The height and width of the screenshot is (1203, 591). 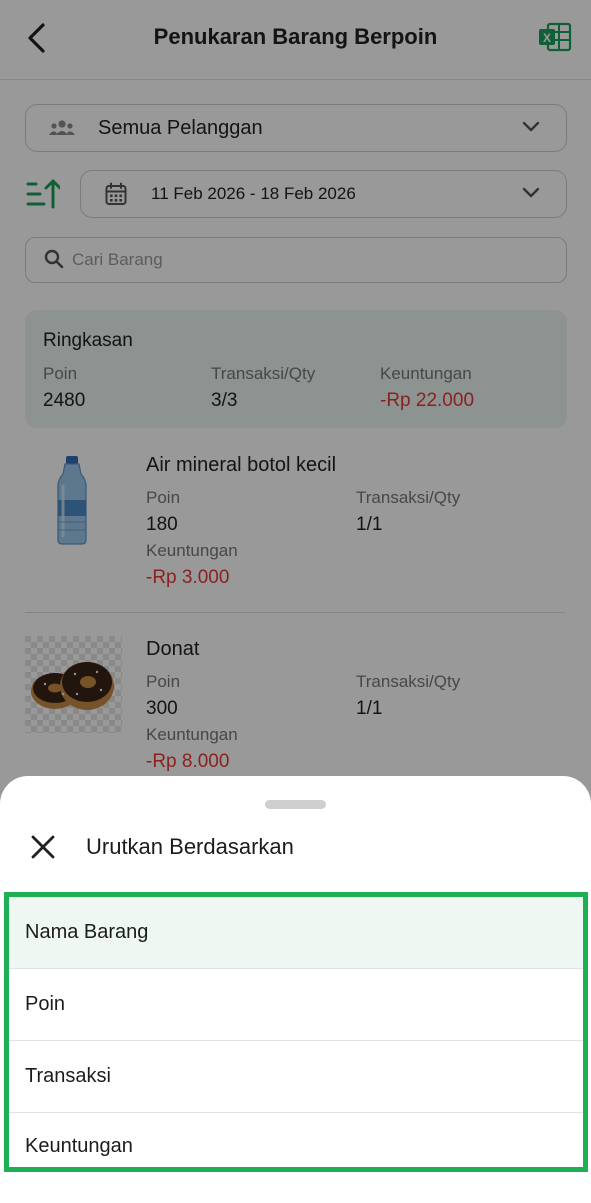 I want to click on drag-handle, so click(x=295, y=804).